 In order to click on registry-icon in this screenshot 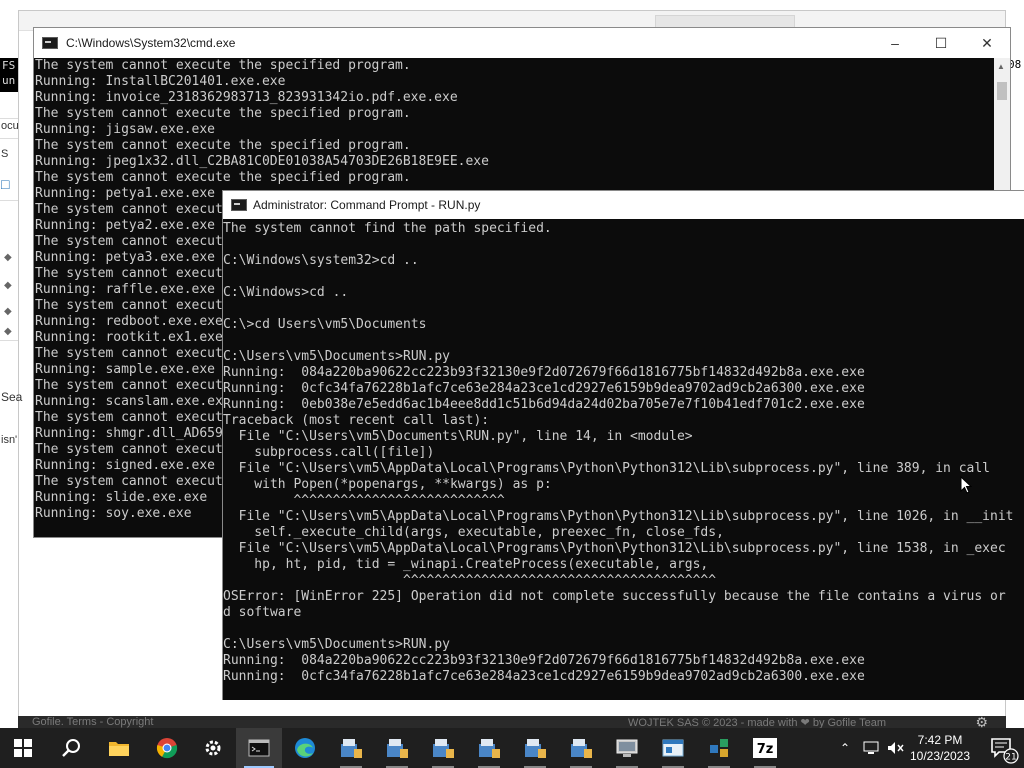, I will do `click(719, 748)`.